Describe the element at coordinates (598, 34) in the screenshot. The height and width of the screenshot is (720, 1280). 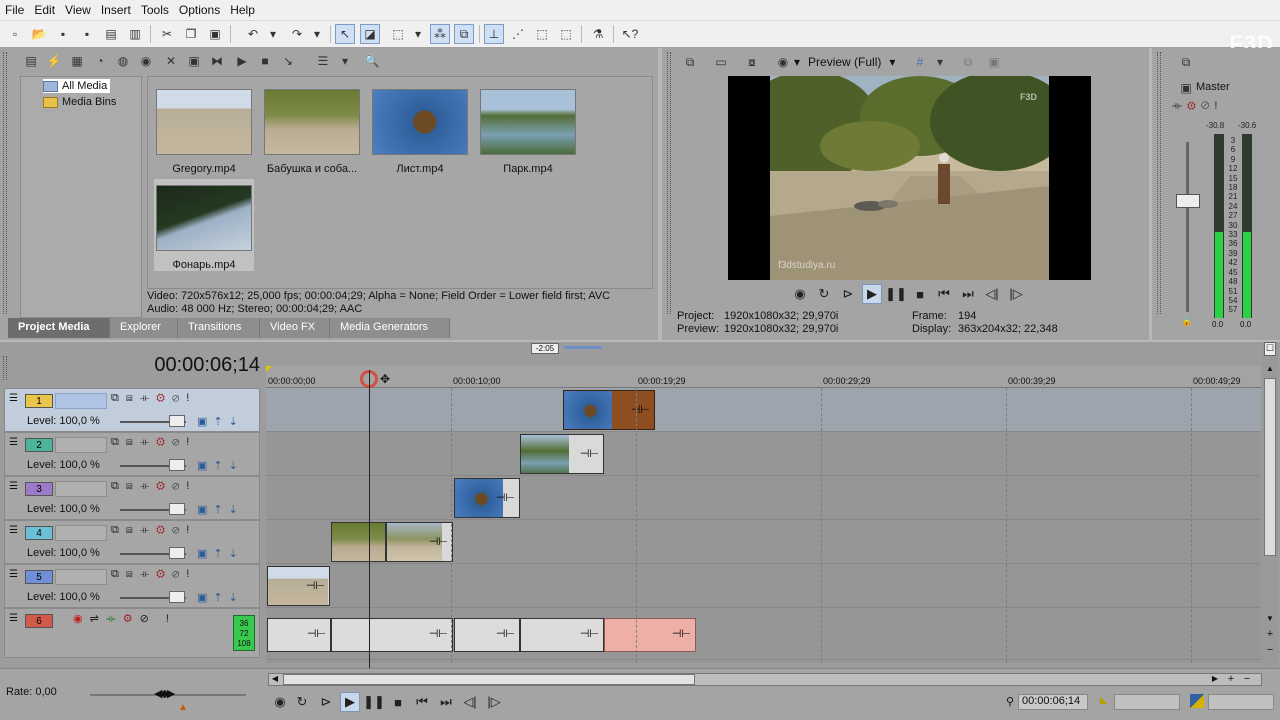
I see `fx-icon: ⚗` at that location.